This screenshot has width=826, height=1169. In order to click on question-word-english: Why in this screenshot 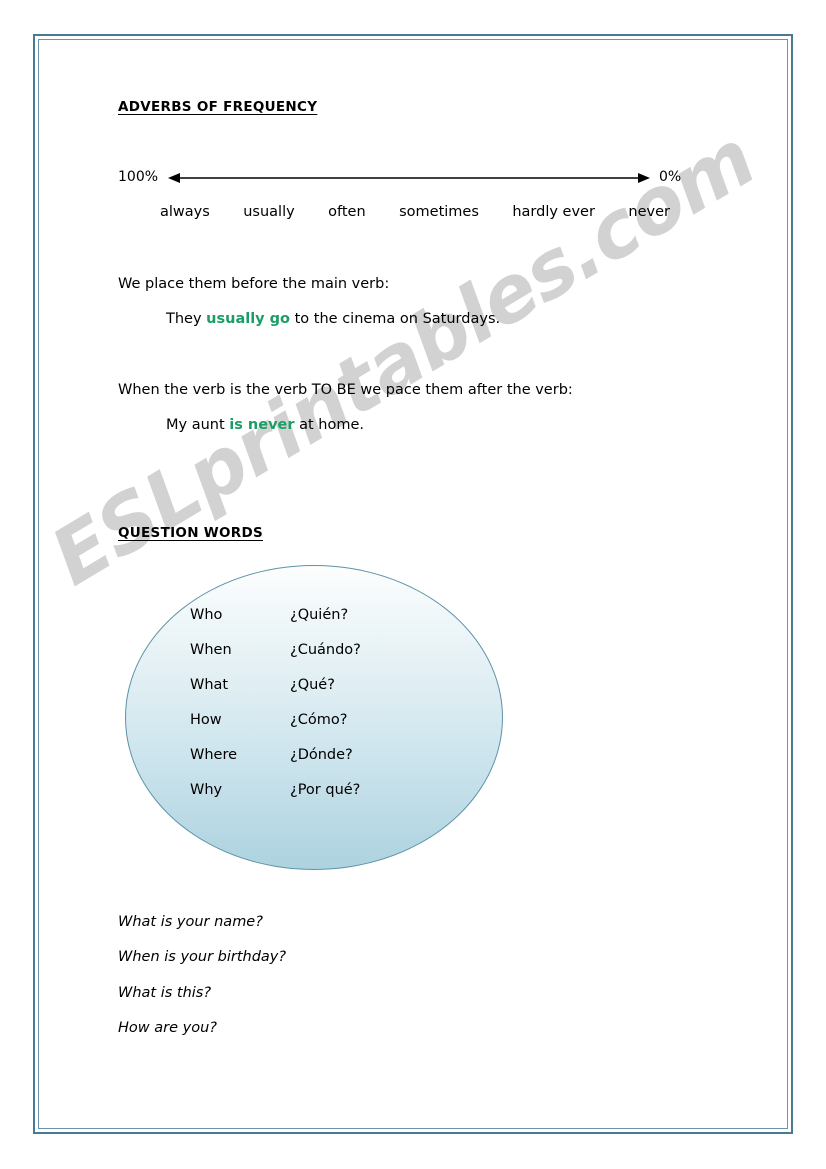, I will do `click(206, 790)`.